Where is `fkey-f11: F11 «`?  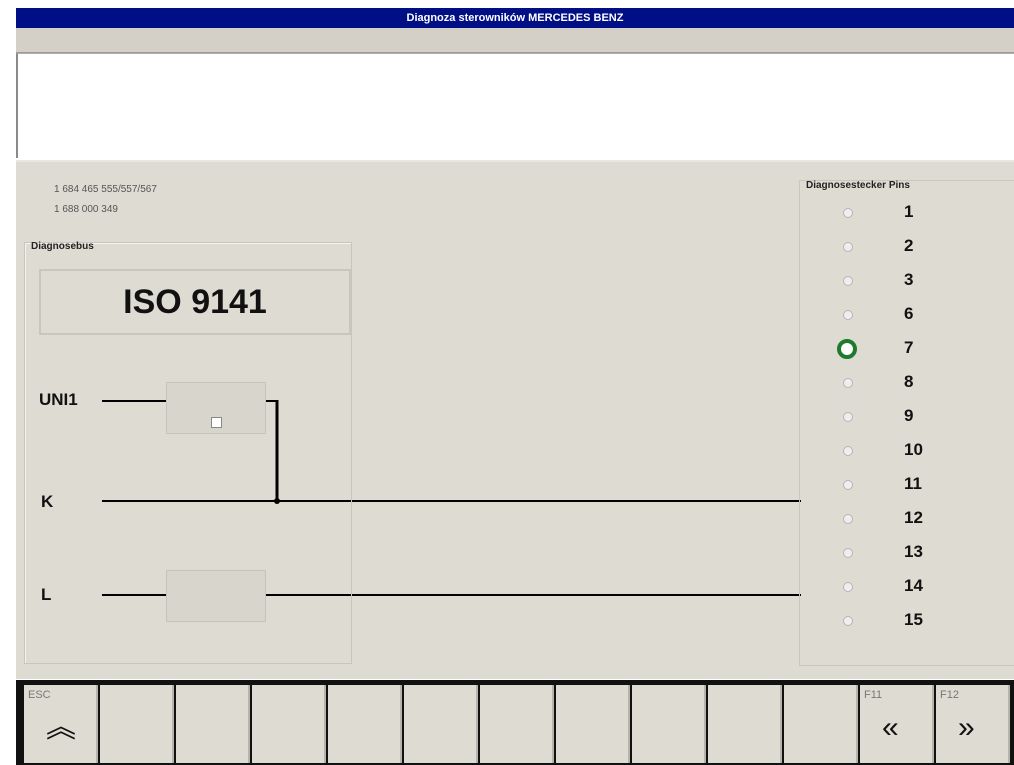 fkey-f11: F11 « is located at coordinates (897, 724).